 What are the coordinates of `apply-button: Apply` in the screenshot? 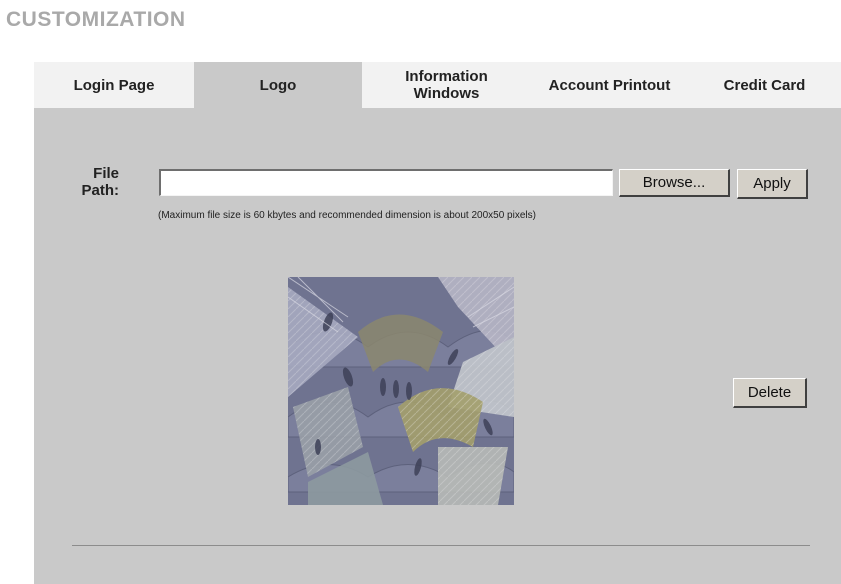 It's located at (772, 184).